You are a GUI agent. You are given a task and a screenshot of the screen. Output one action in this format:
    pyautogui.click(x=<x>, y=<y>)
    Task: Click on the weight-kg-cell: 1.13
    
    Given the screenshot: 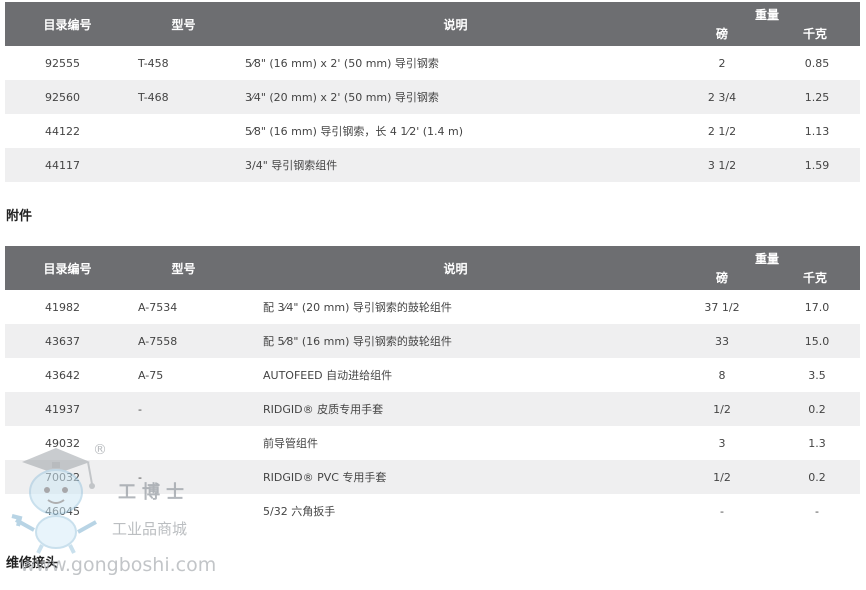 What is the action you would take?
    pyautogui.click(x=817, y=131)
    